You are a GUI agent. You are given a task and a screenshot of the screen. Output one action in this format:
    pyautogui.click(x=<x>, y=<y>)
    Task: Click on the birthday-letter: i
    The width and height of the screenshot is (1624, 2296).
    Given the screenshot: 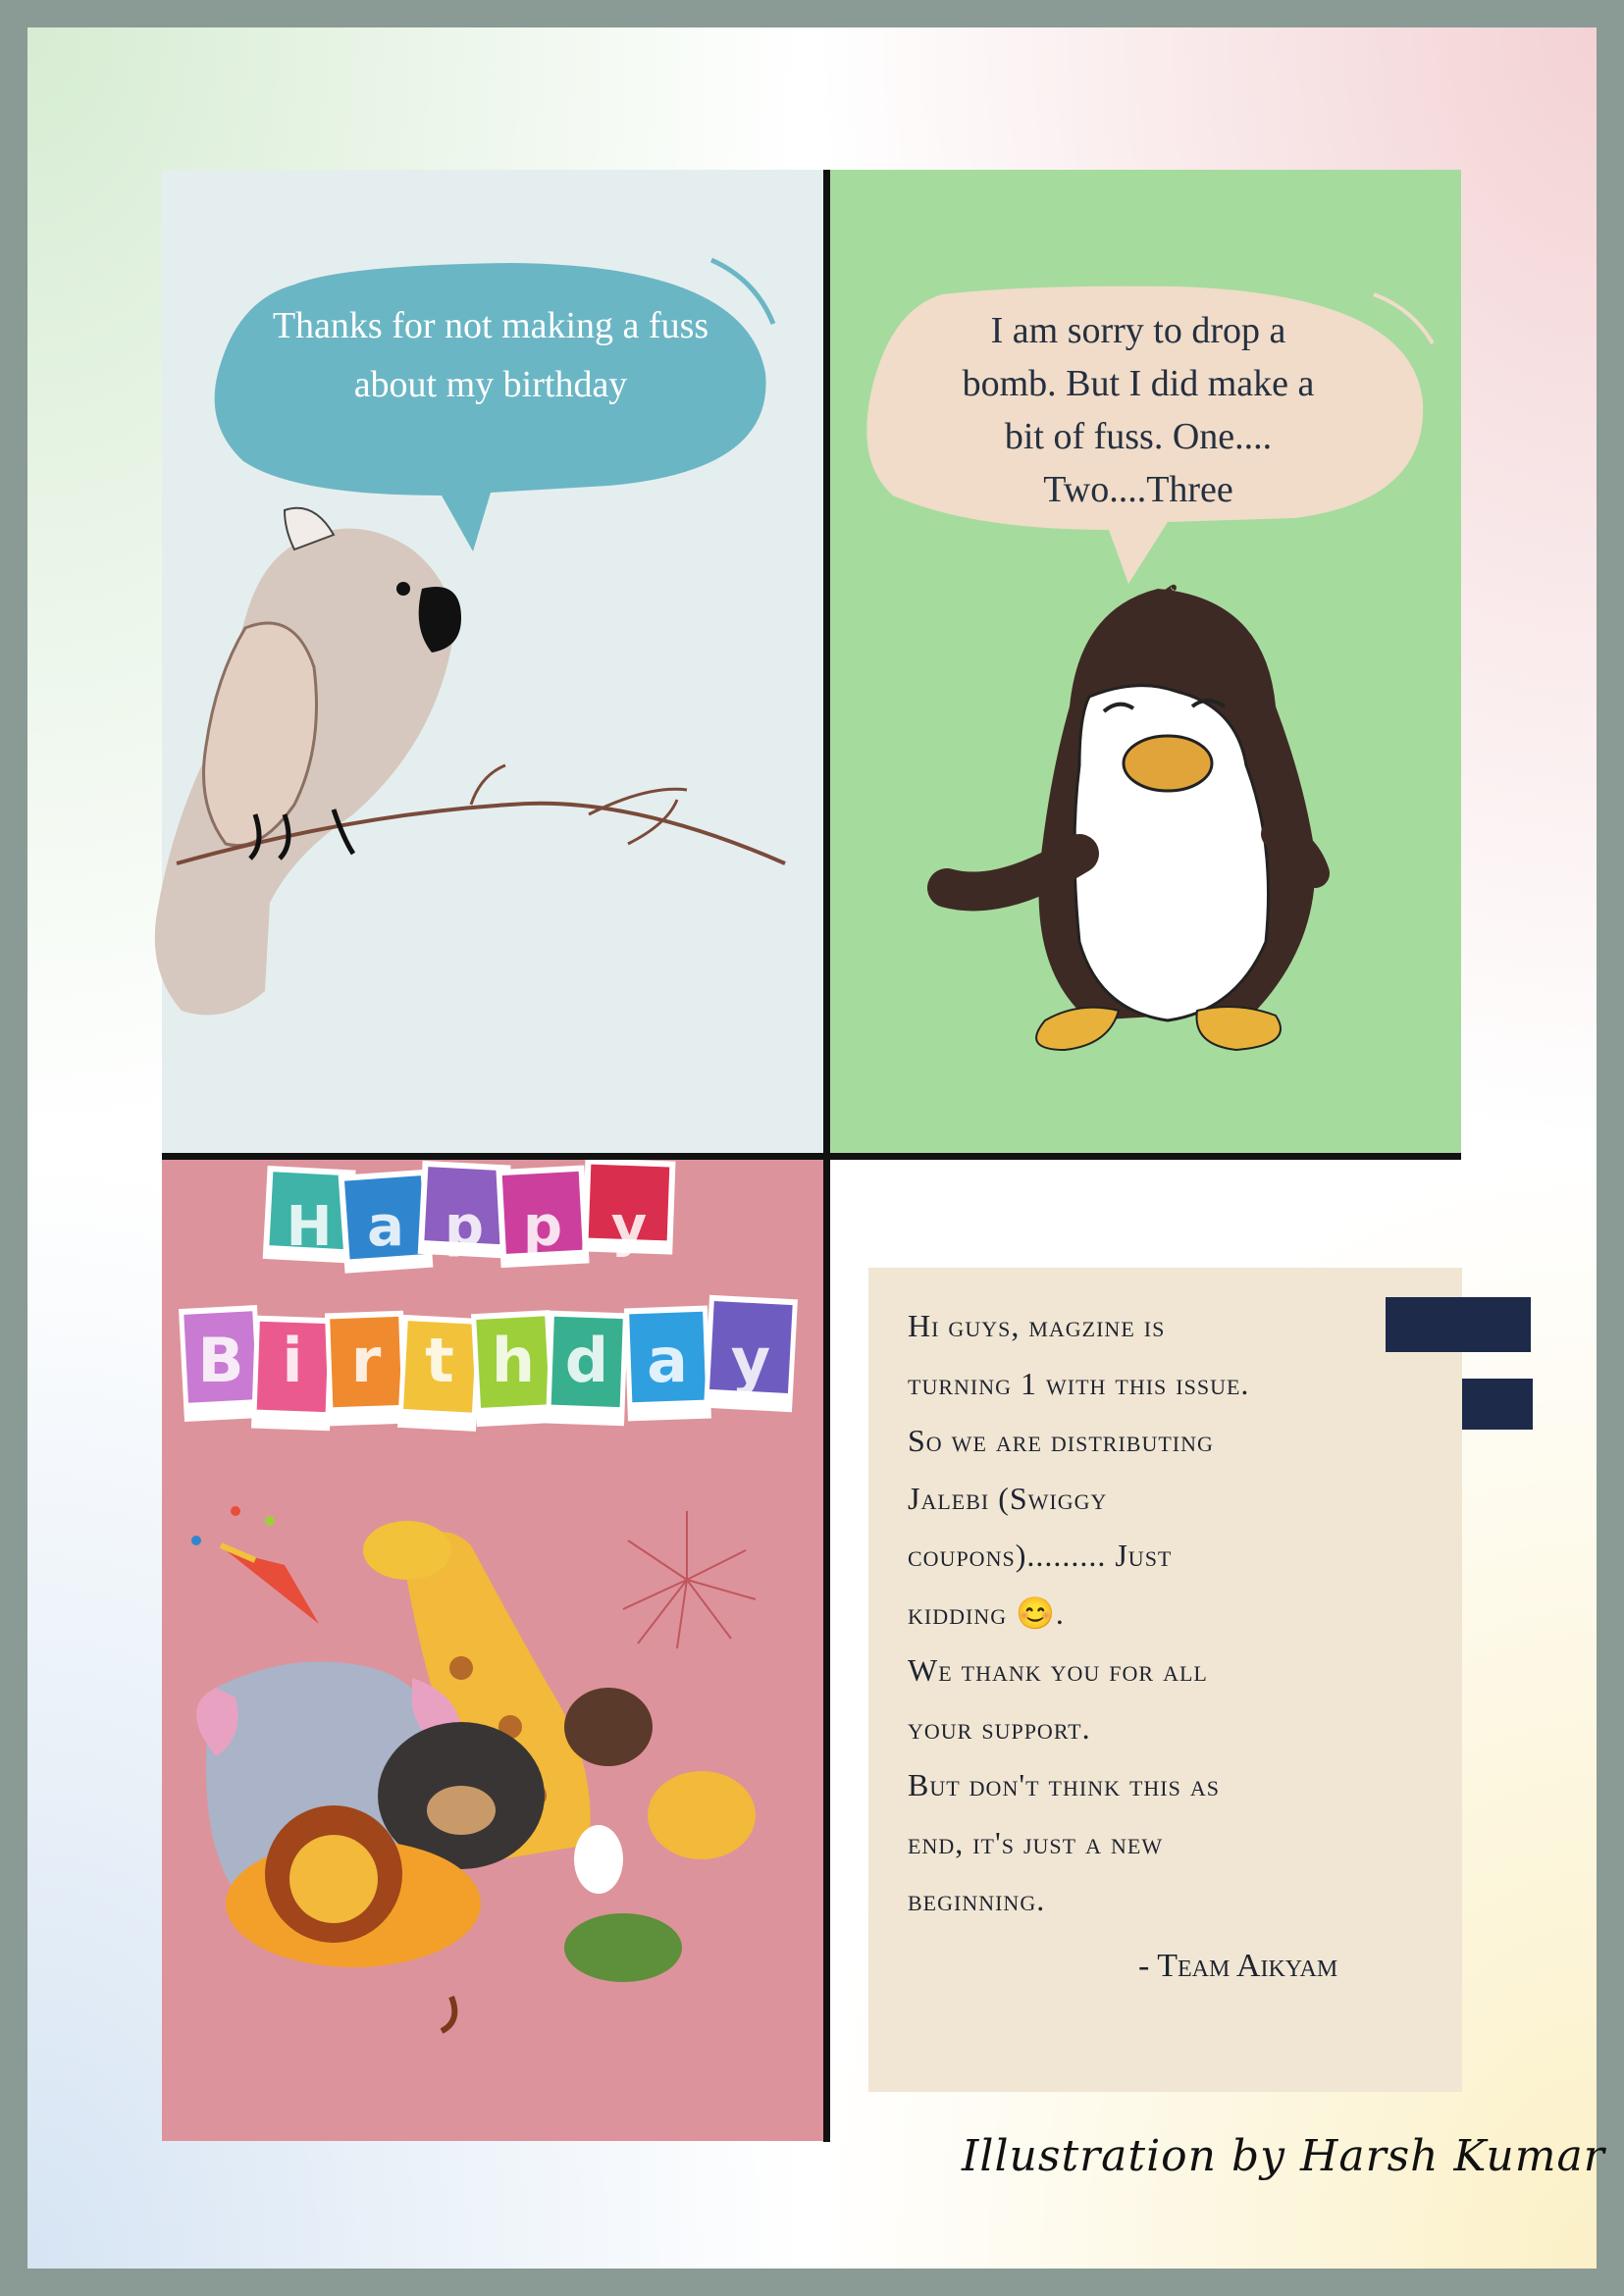 What is the action you would take?
    pyautogui.click(x=292, y=1360)
    